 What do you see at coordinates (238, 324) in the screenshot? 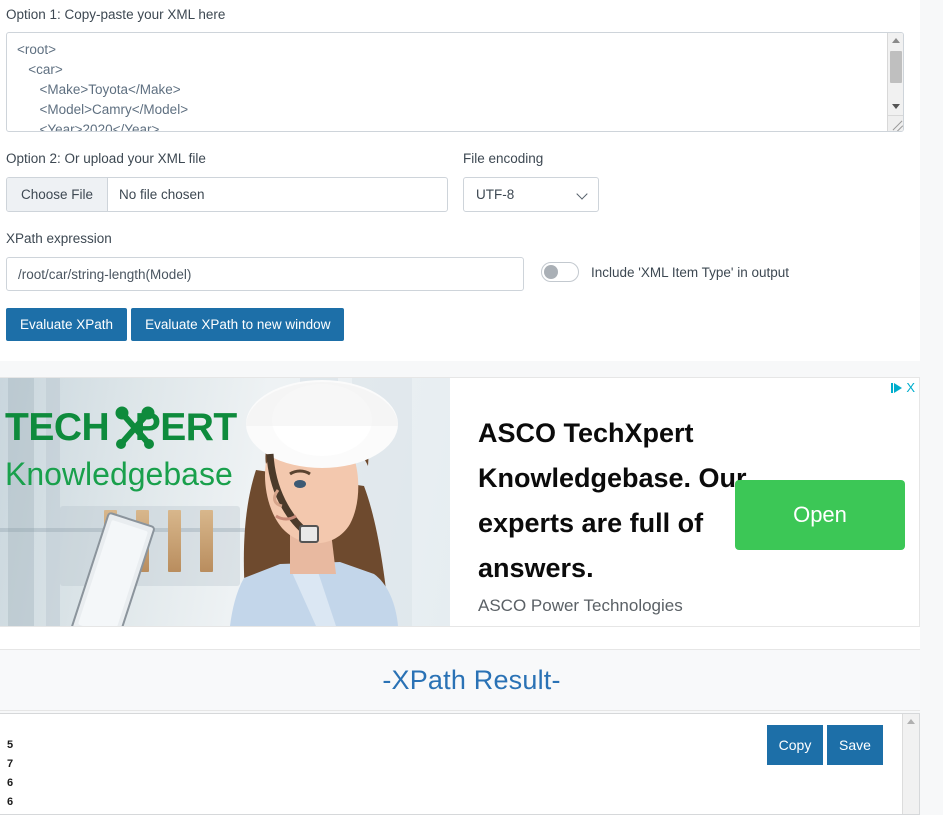
I see `evaluate-xpath-new-window-button: Evaluate XPath to new window` at bounding box center [238, 324].